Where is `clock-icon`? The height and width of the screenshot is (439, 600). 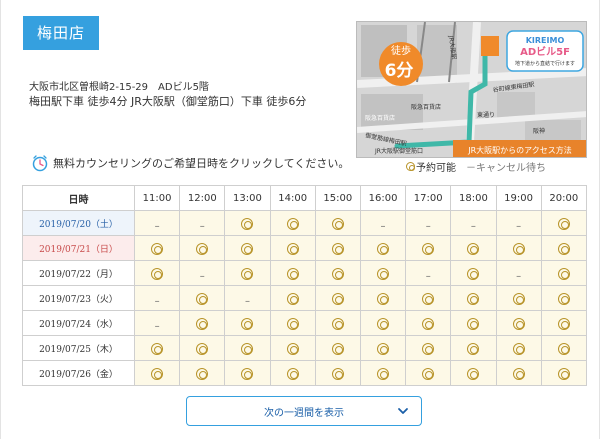 clock-icon is located at coordinates (40, 163).